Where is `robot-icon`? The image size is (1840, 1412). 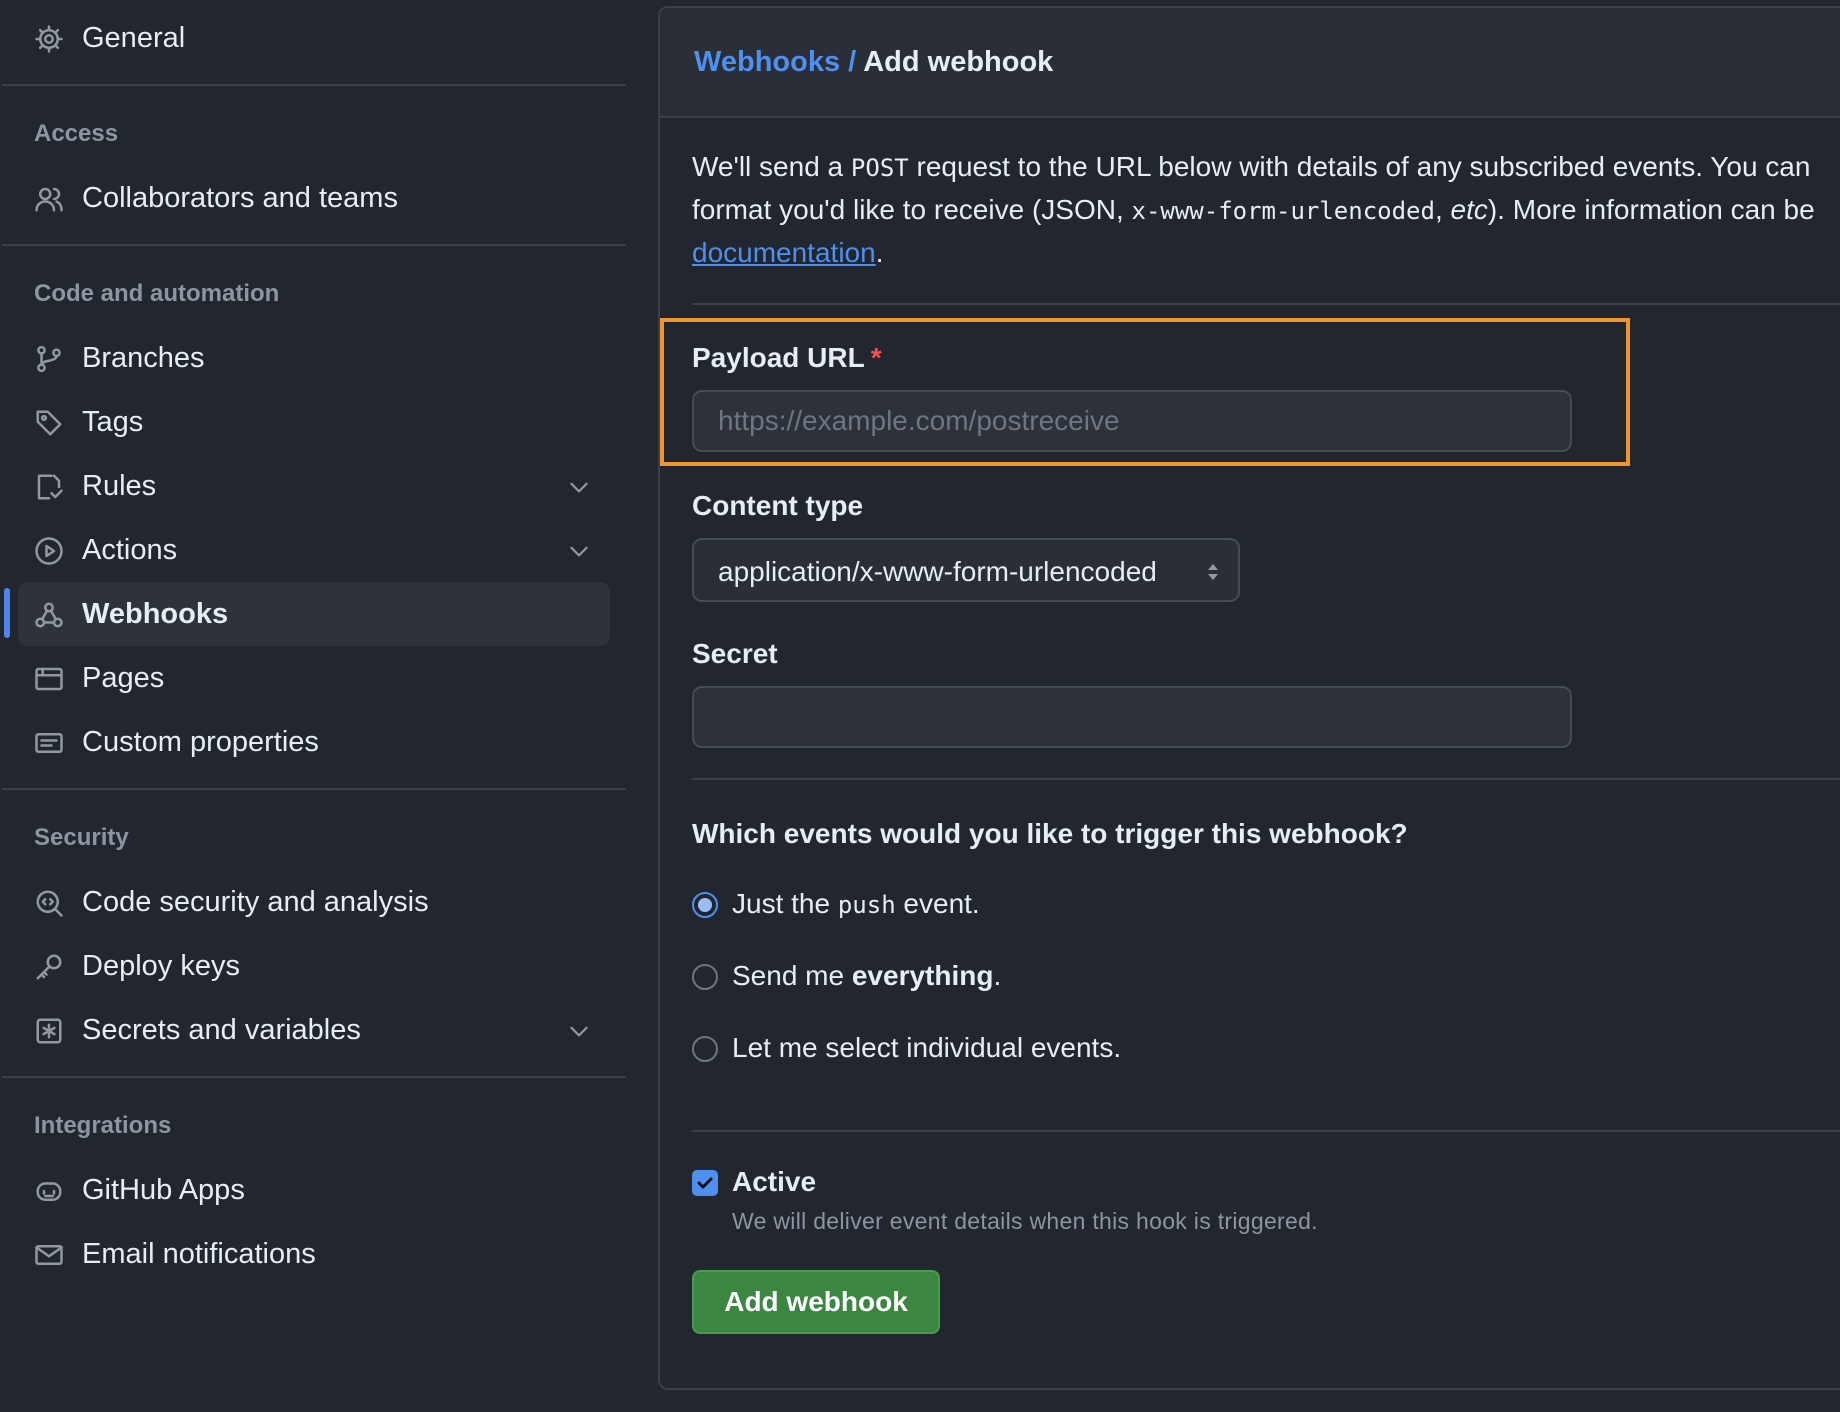
robot-icon is located at coordinates (49, 1191).